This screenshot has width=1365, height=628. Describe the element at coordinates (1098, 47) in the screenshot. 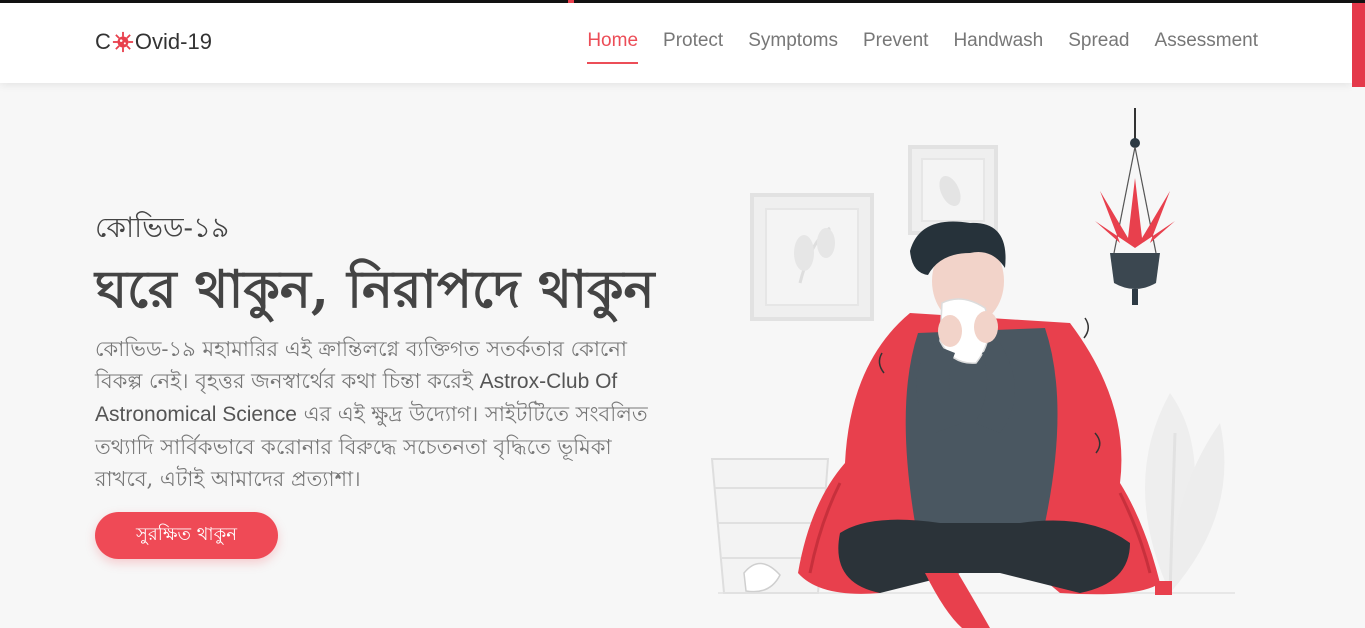

I see `nav-spread: Spread` at that location.